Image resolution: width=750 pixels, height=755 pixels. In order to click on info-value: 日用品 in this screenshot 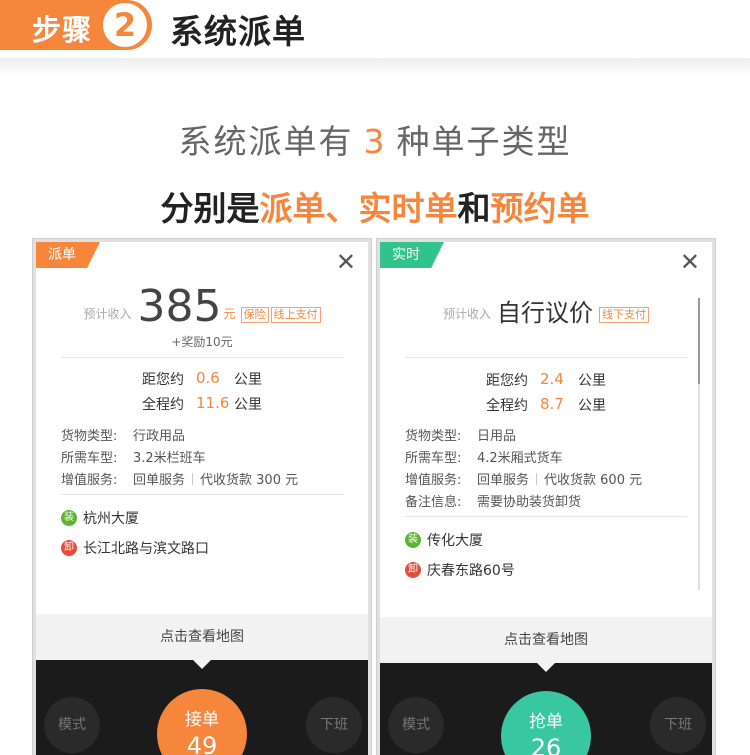, I will do `click(497, 436)`.